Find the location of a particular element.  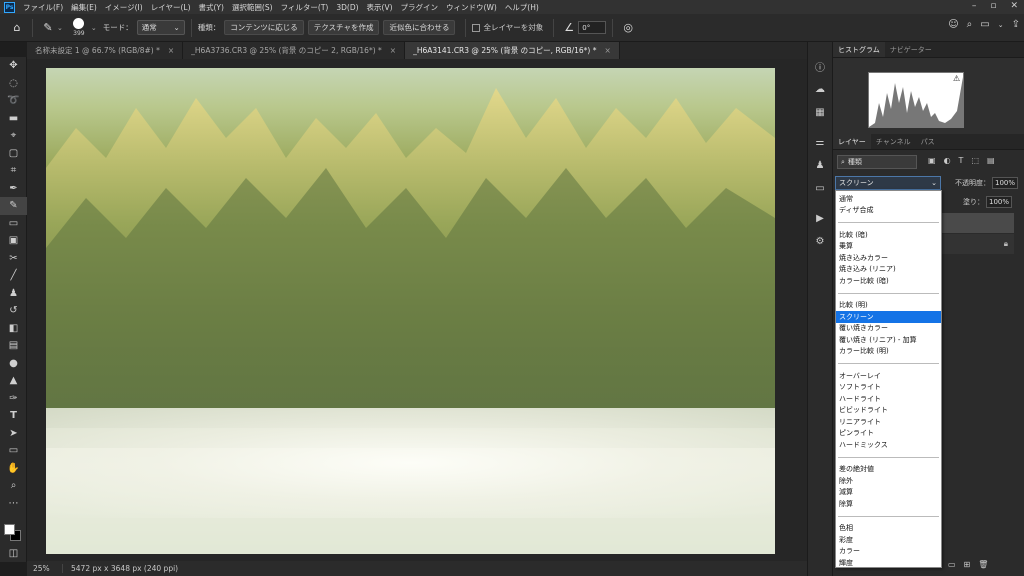

blend-mode-option: 通常 is located at coordinates (888, 199).